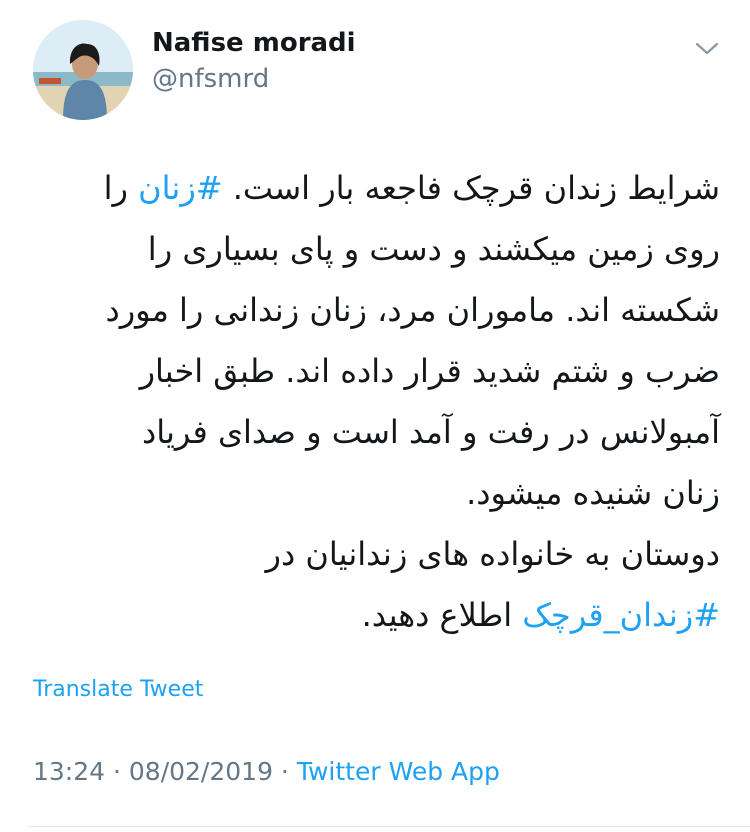  Describe the element at coordinates (442, 615) in the screenshot. I see `tweet-line-text: اطلاع دهید.` at that location.